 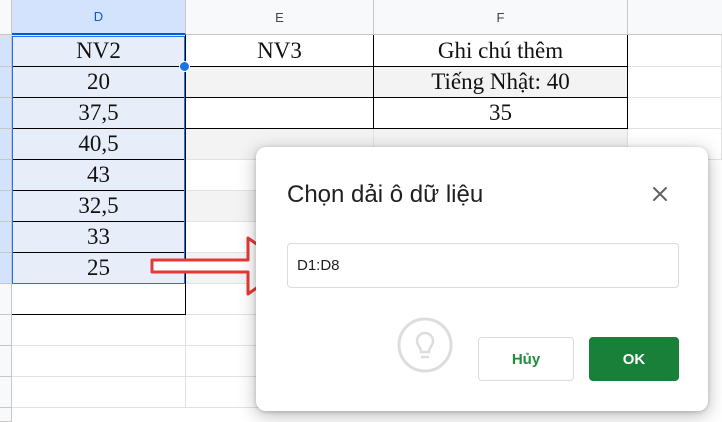 I want to click on column-header-d: D, so click(x=99, y=17).